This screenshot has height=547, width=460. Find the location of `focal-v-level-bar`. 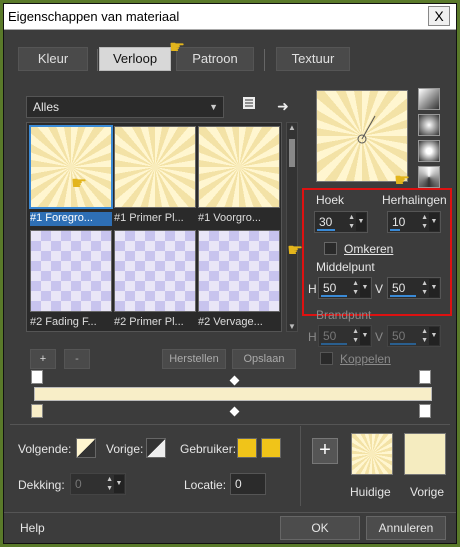

focal-v-level-bar is located at coordinates (403, 344).